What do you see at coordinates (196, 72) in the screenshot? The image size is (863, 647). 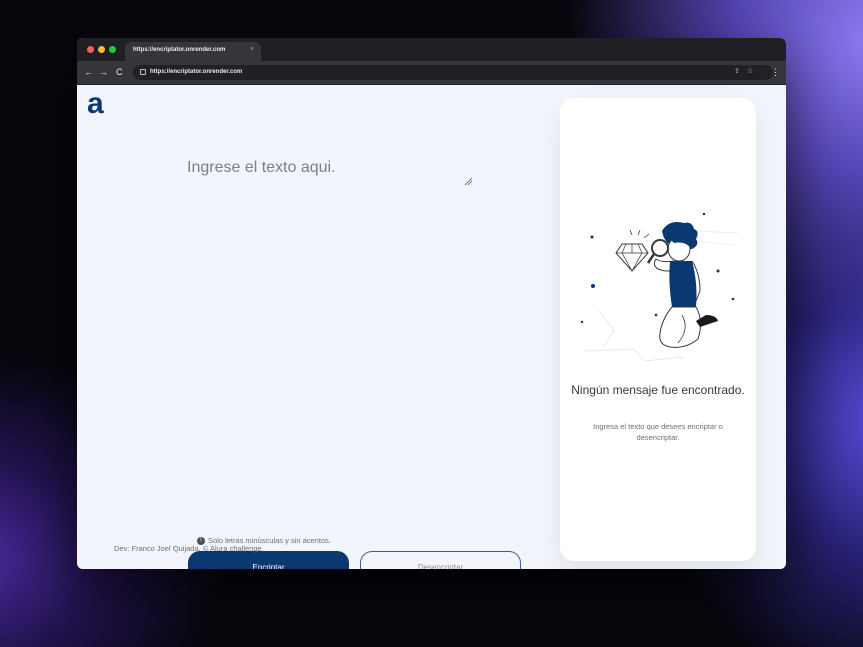 I see `url-text: https://encriptator.onrender.com` at bounding box center [196, 72].